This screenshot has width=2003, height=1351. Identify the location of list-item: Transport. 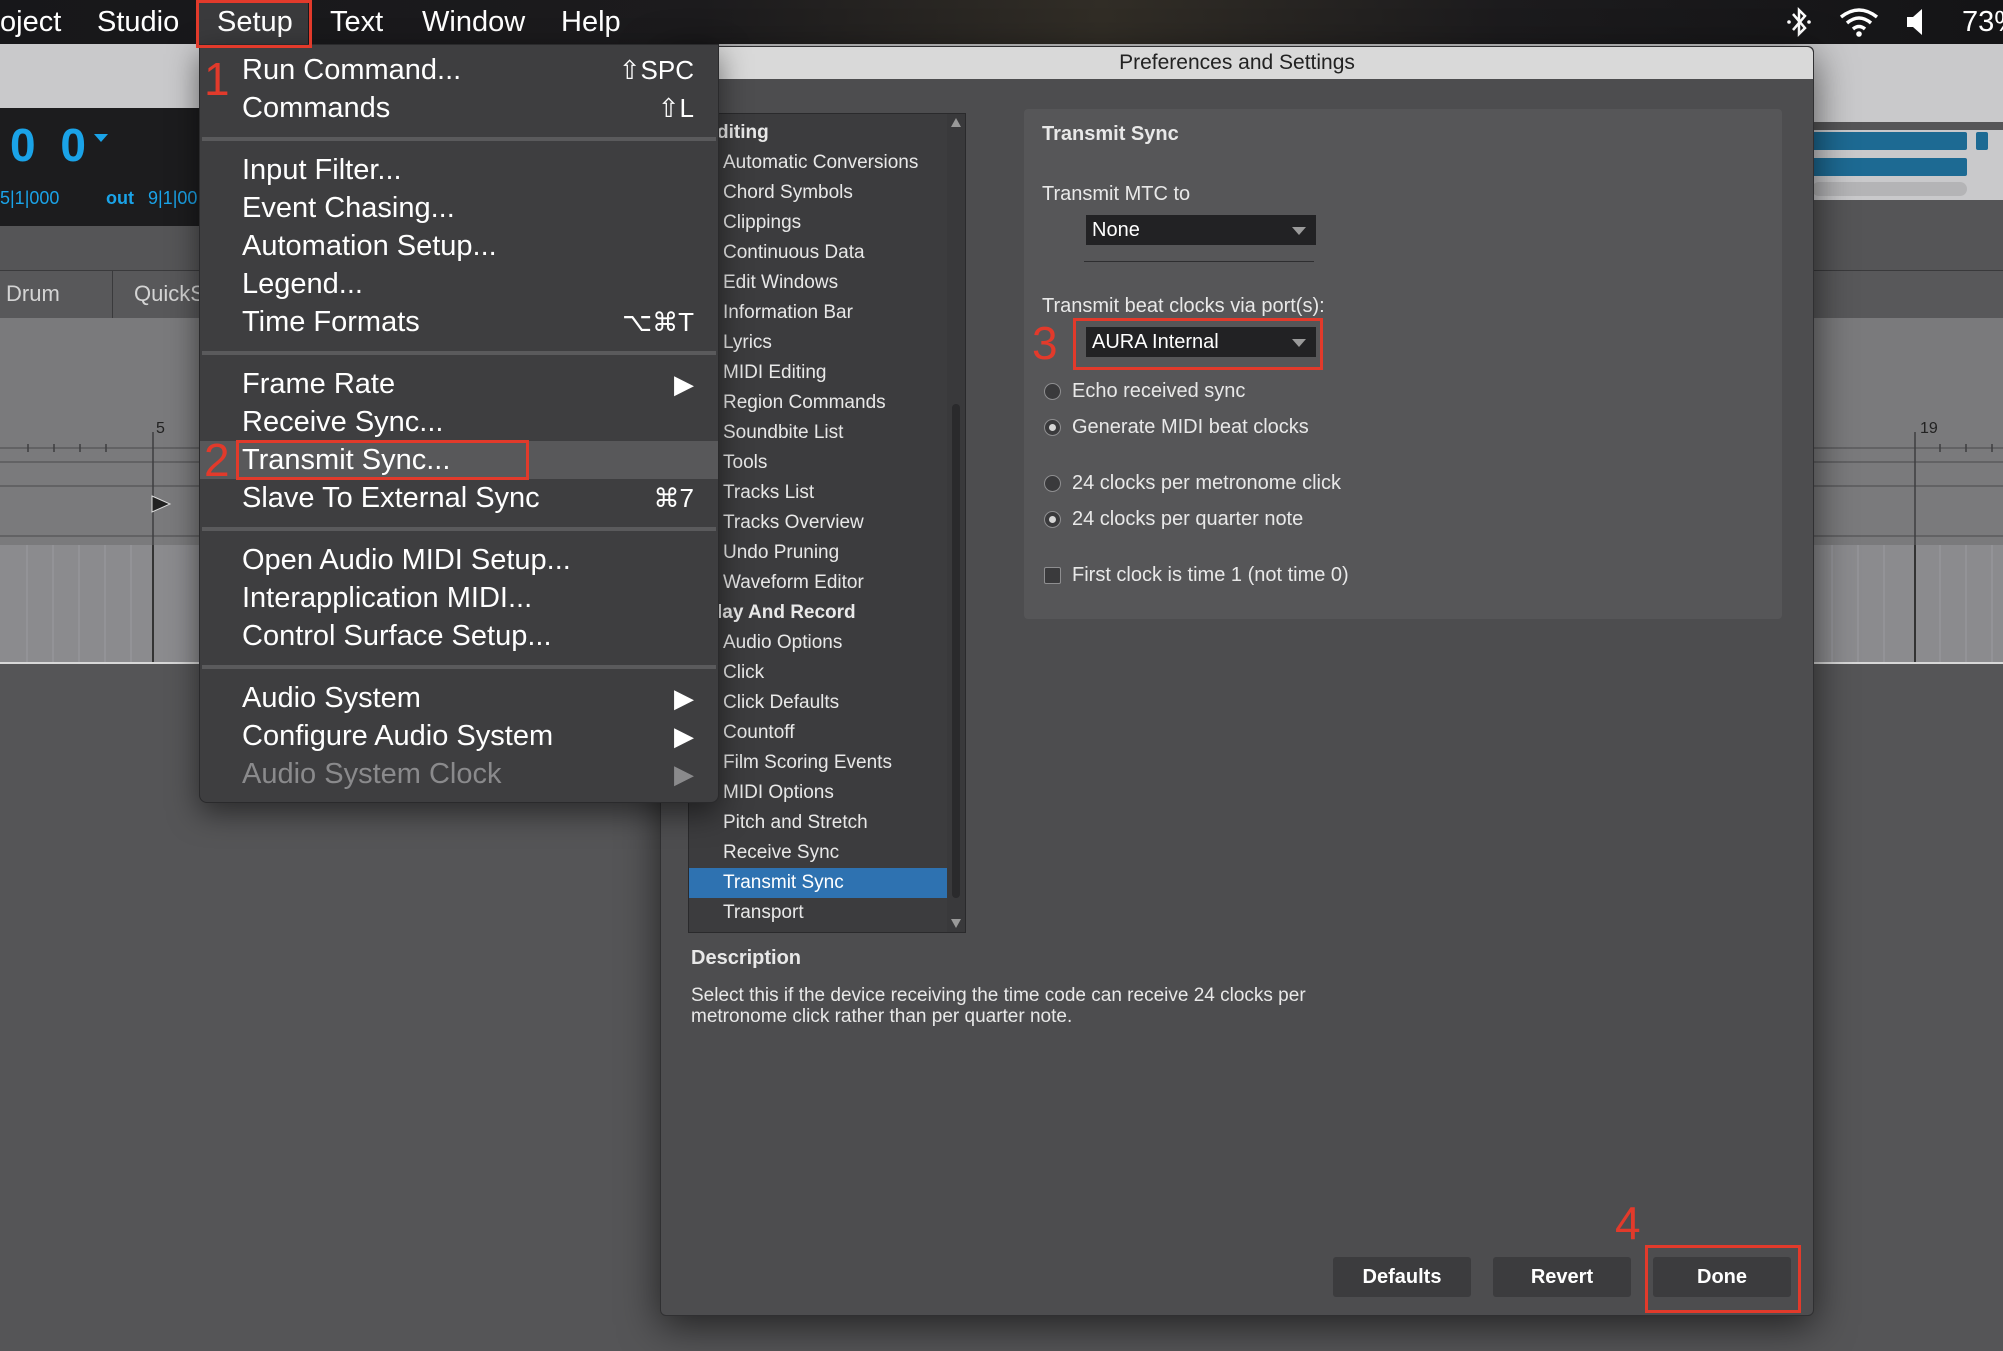
(818, 913).